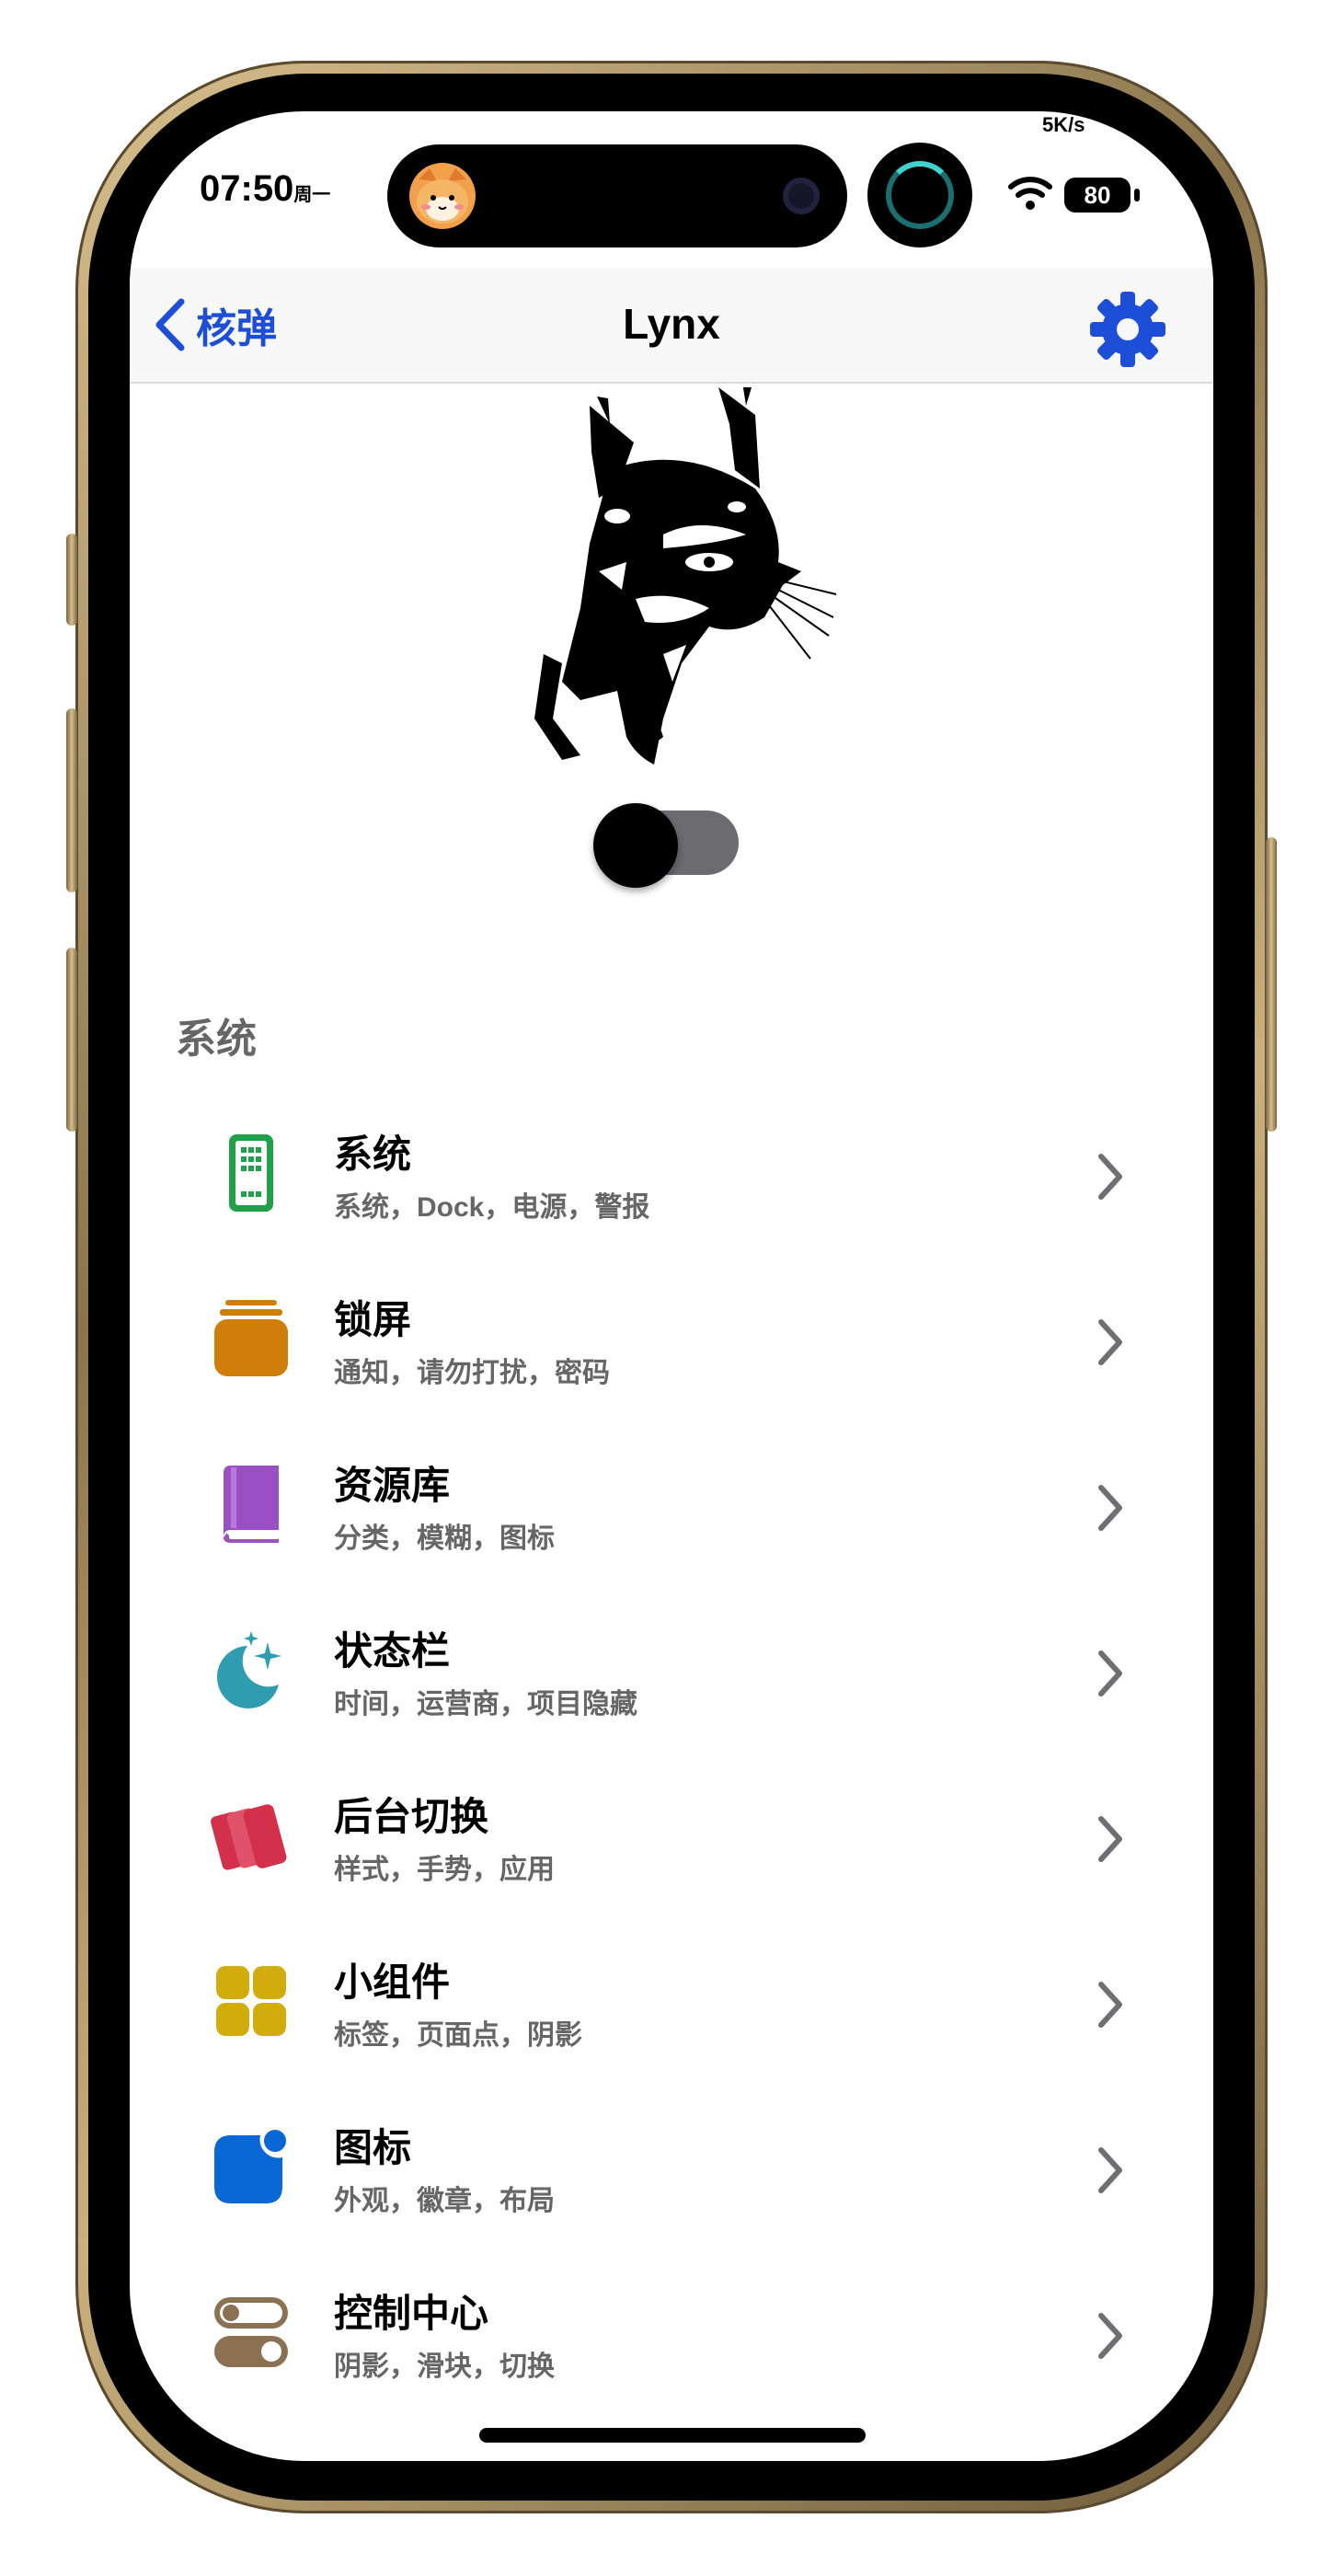  Describe the element at coordinates (671, 1841) in the screenshot. I see `list-item-app-switcher: 后台切换 样式，手势，应用` at that location.